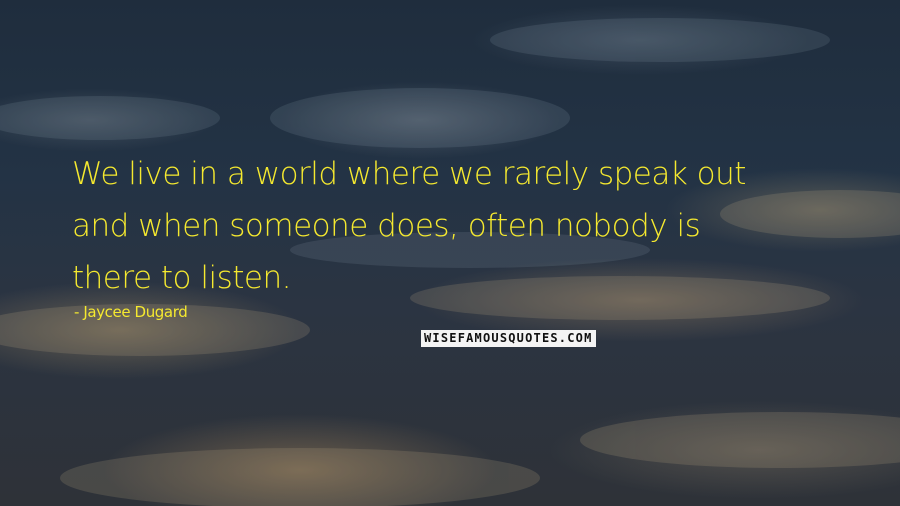 The image size is (900, 506). Describe the element at coordinates (181, 278) in the screenshot. I see `quote-line-3: there to listen.` at that location.